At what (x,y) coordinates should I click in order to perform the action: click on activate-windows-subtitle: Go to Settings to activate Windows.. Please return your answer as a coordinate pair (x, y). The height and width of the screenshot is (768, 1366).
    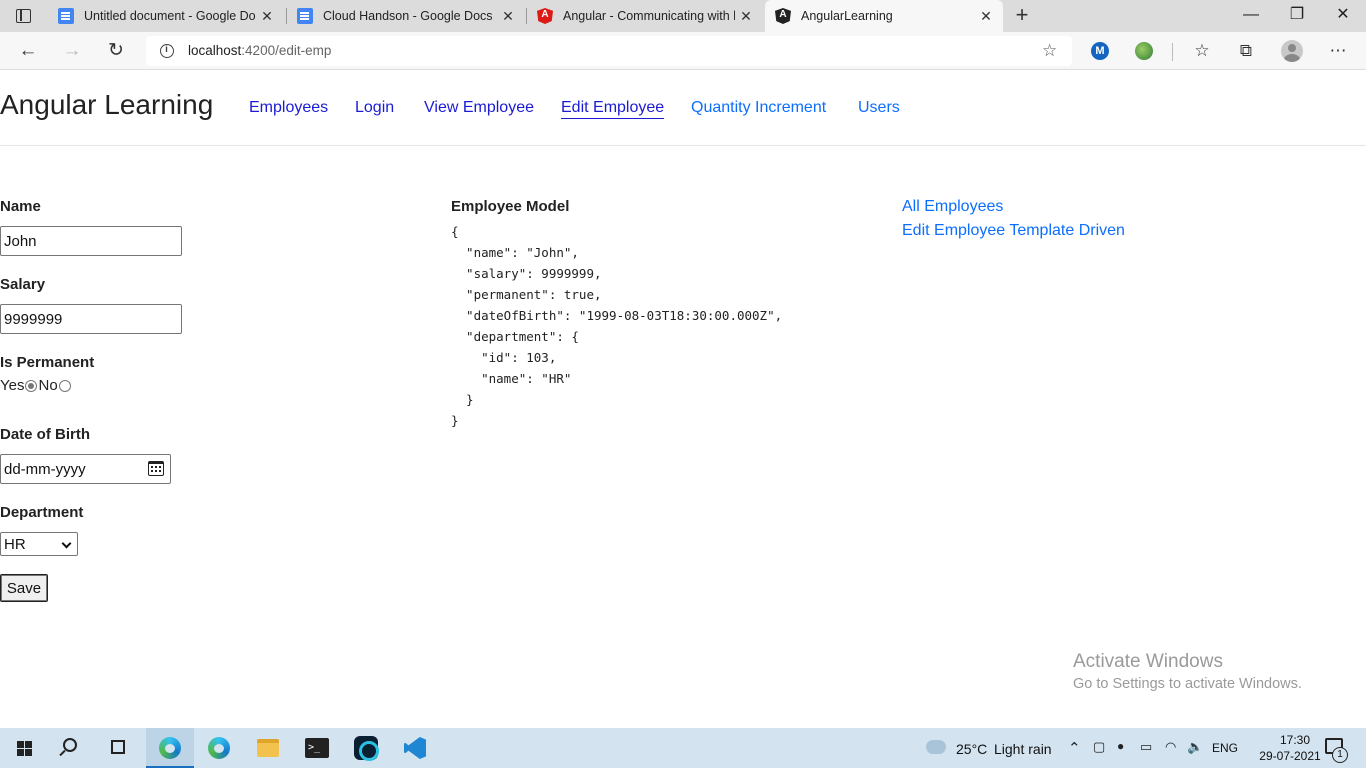
    Looking at the image, I should click on (1187, 684).